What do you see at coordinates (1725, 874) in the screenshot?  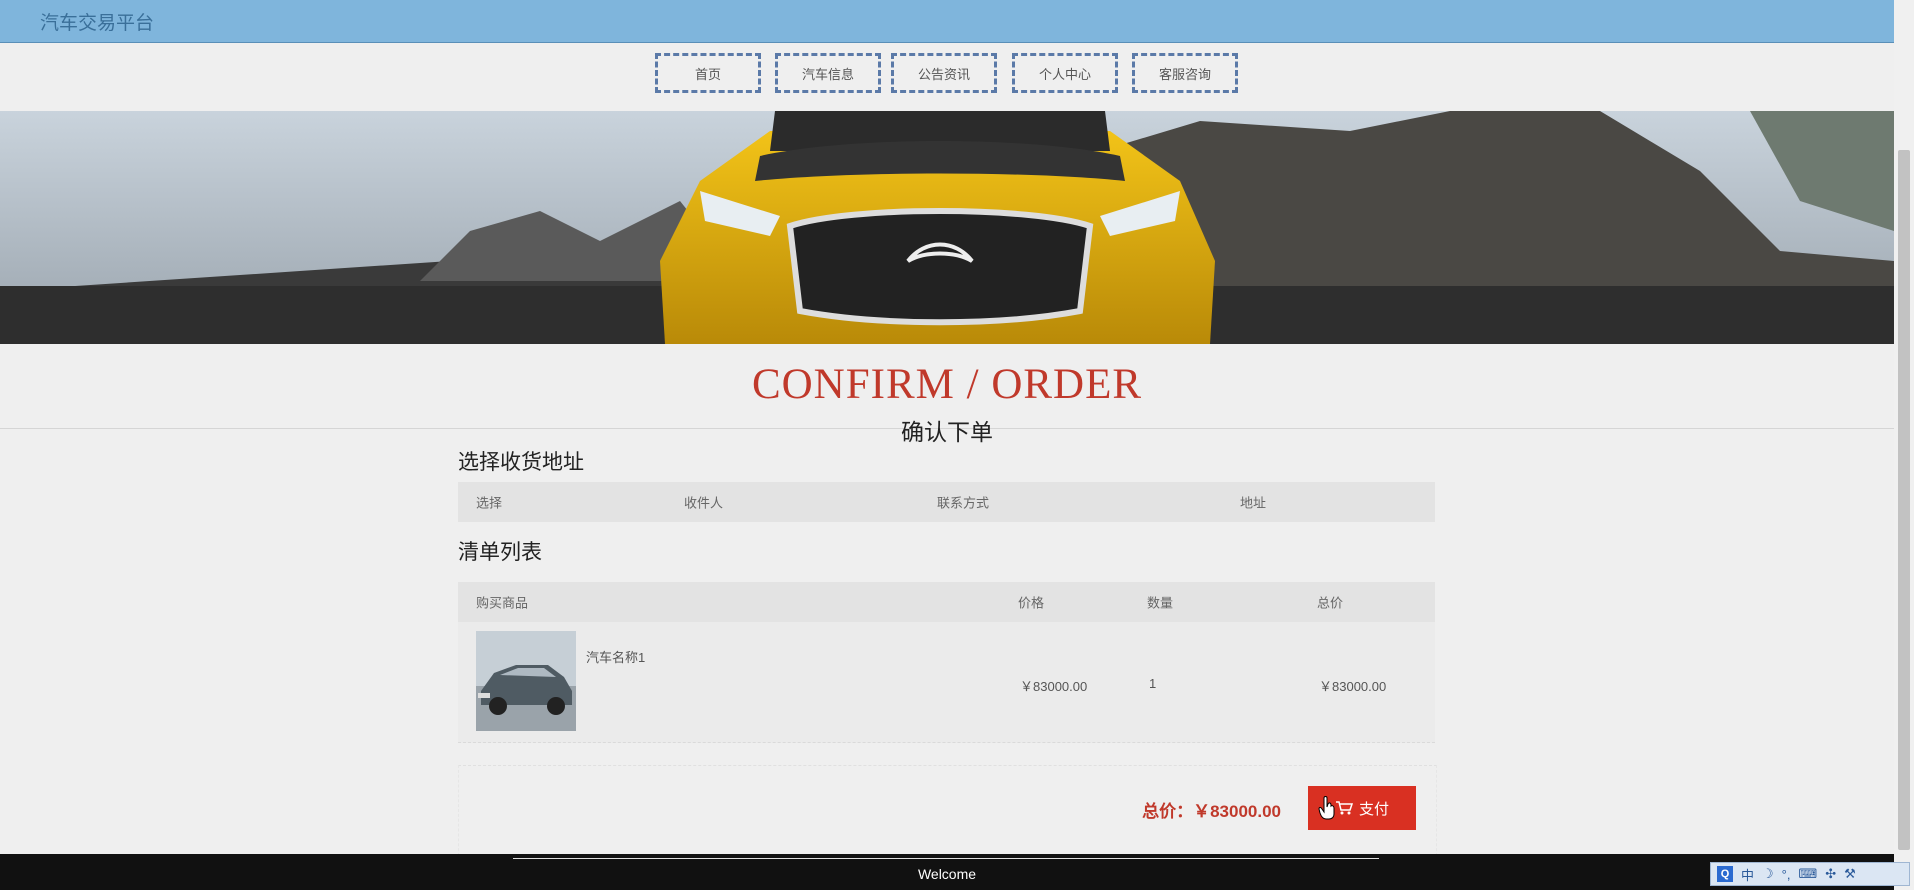 I see `ime-logo-icon: Q` at bounding box center [1725, 874].